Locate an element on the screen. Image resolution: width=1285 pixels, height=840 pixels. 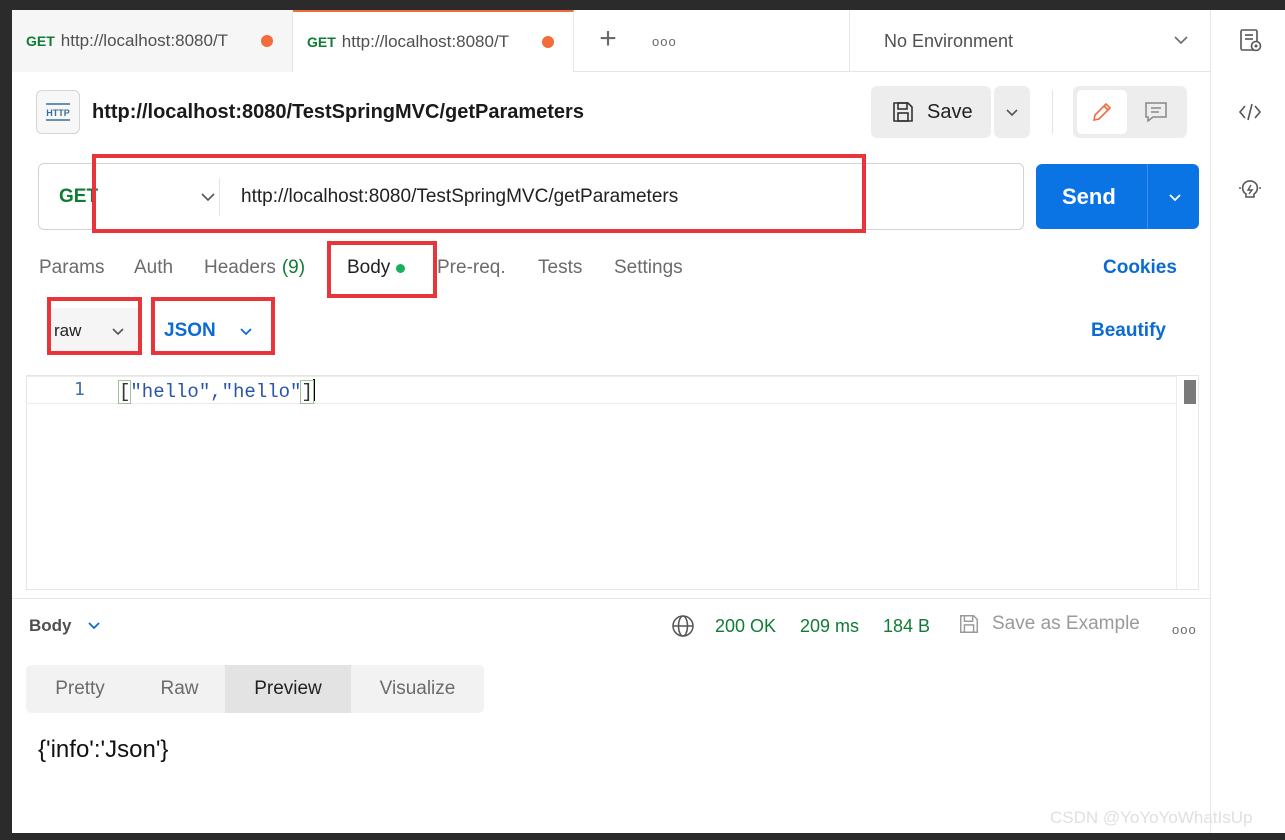
pencil-icon is located at coordinates (1102, 112).